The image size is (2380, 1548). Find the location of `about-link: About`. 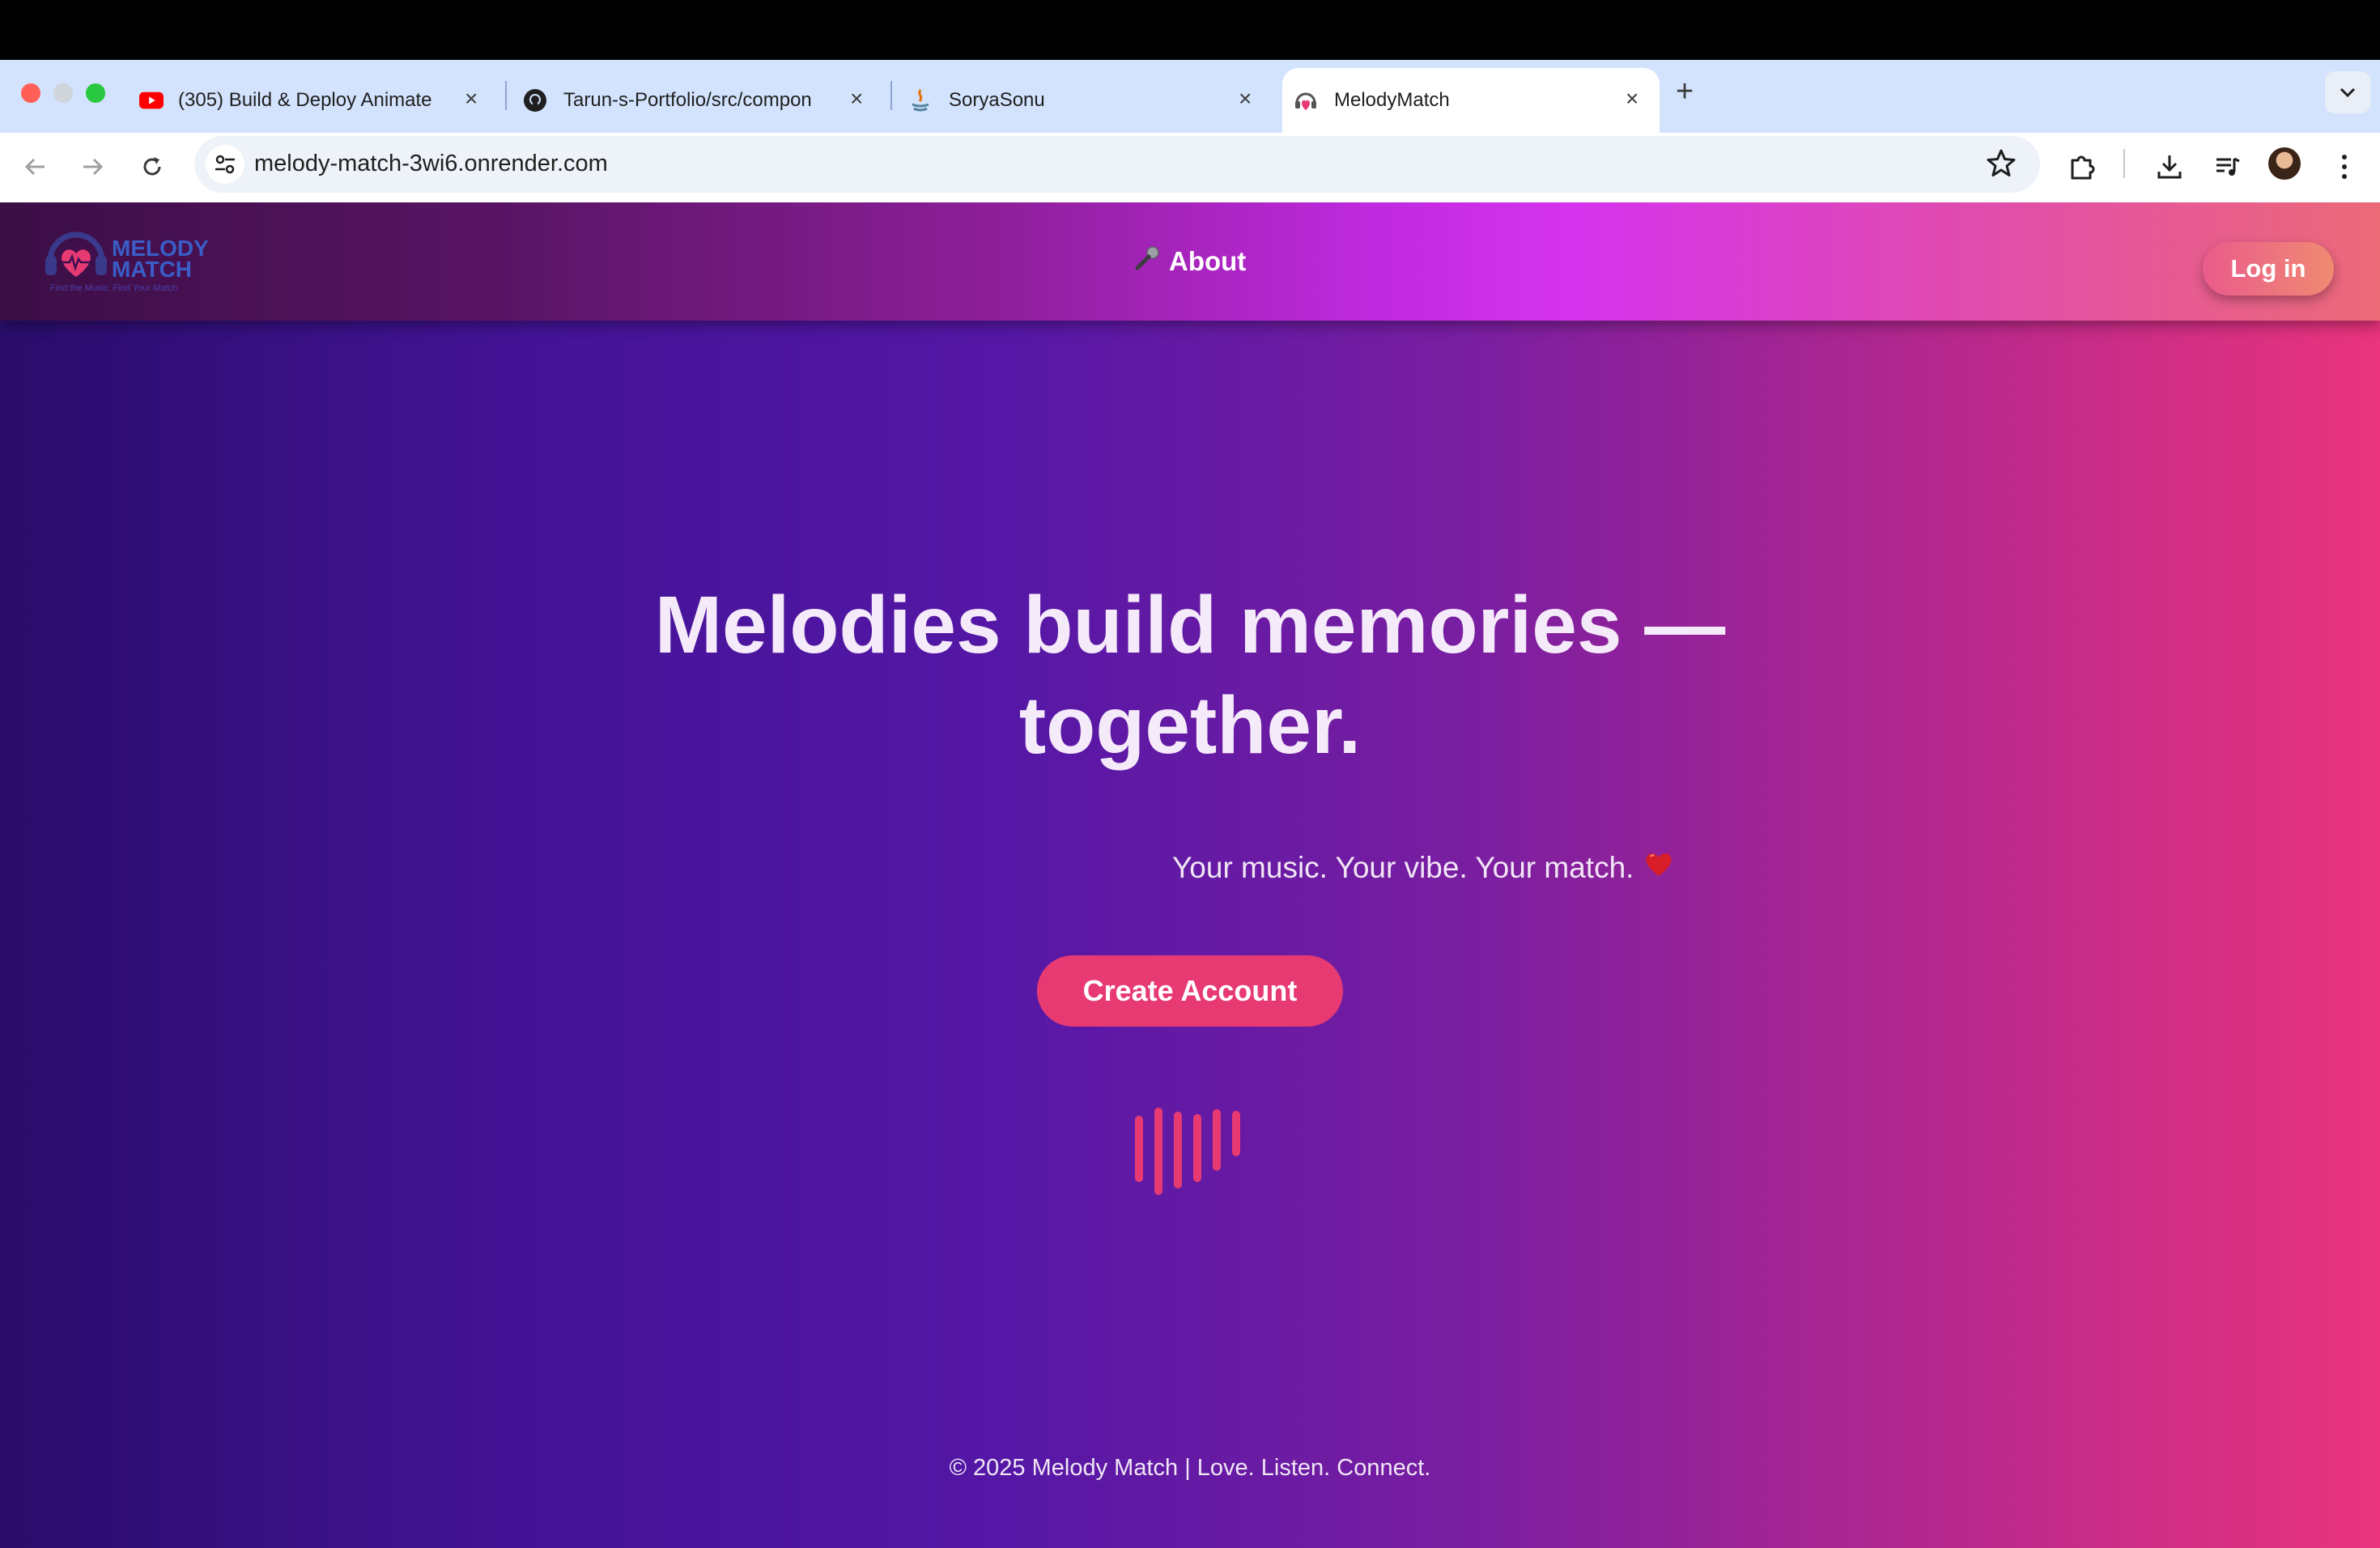

about-link: About is located at coordinates (1189, 262).